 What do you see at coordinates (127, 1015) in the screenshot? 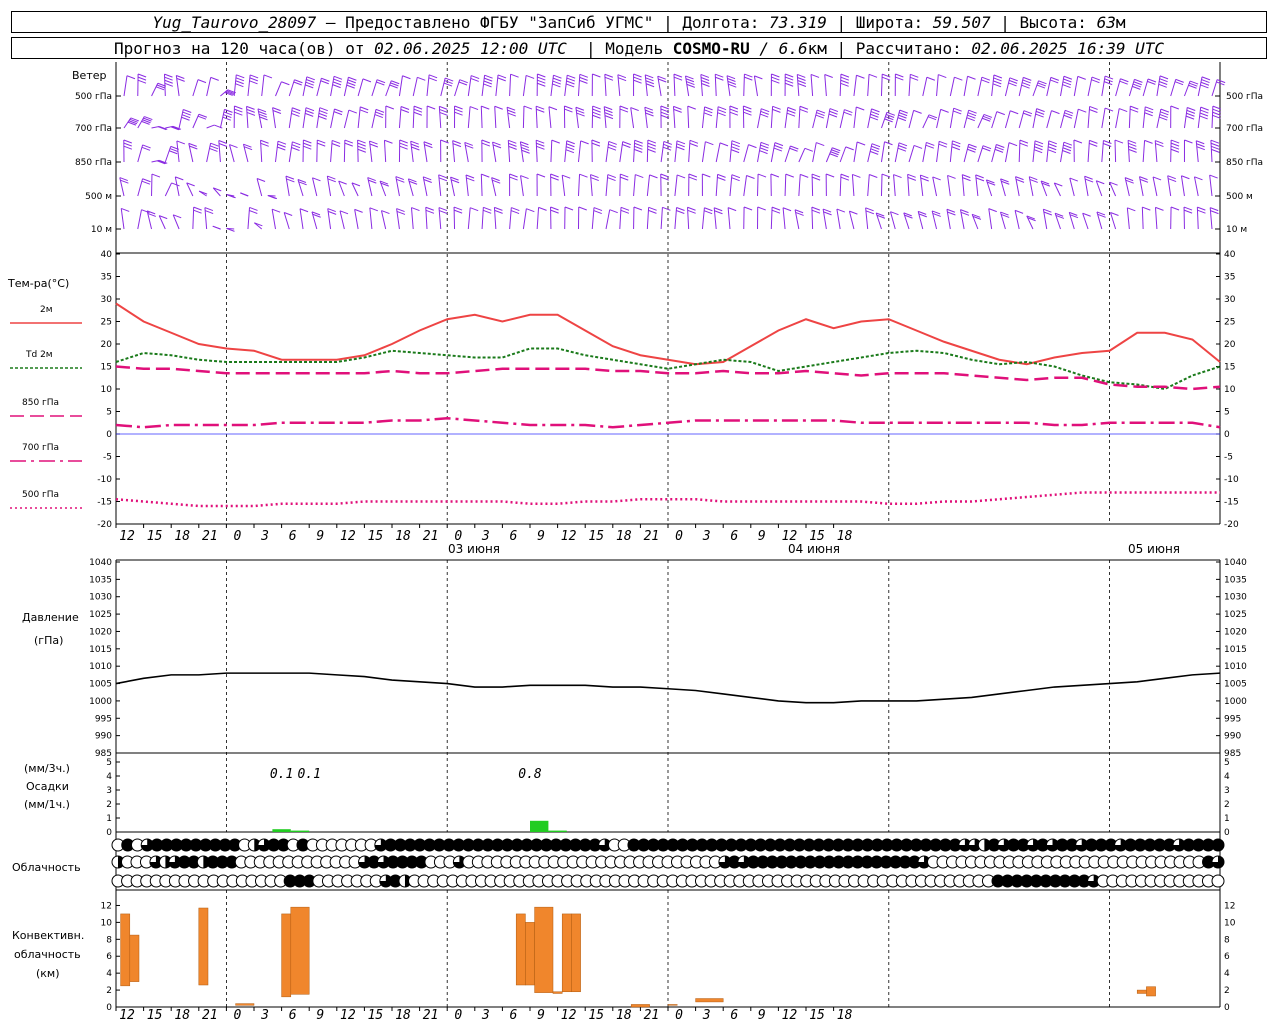
I see `x-tick-label-bottom: 12` at bounding box center [127, 1015].